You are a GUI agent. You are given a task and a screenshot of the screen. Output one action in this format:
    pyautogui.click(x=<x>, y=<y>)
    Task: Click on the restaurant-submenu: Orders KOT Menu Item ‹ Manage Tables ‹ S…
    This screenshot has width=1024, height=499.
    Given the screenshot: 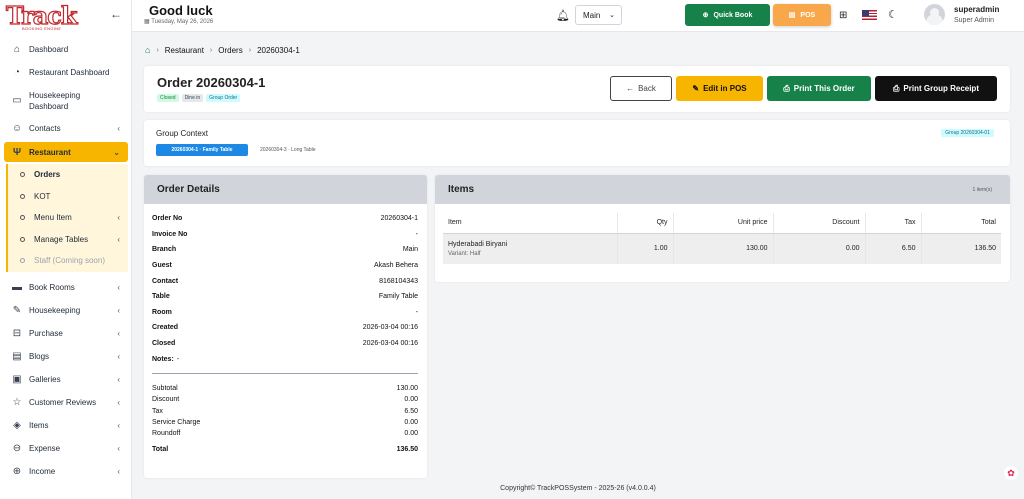 What is the action you would take?
    pyautogui.click(x=67, y=218)
    